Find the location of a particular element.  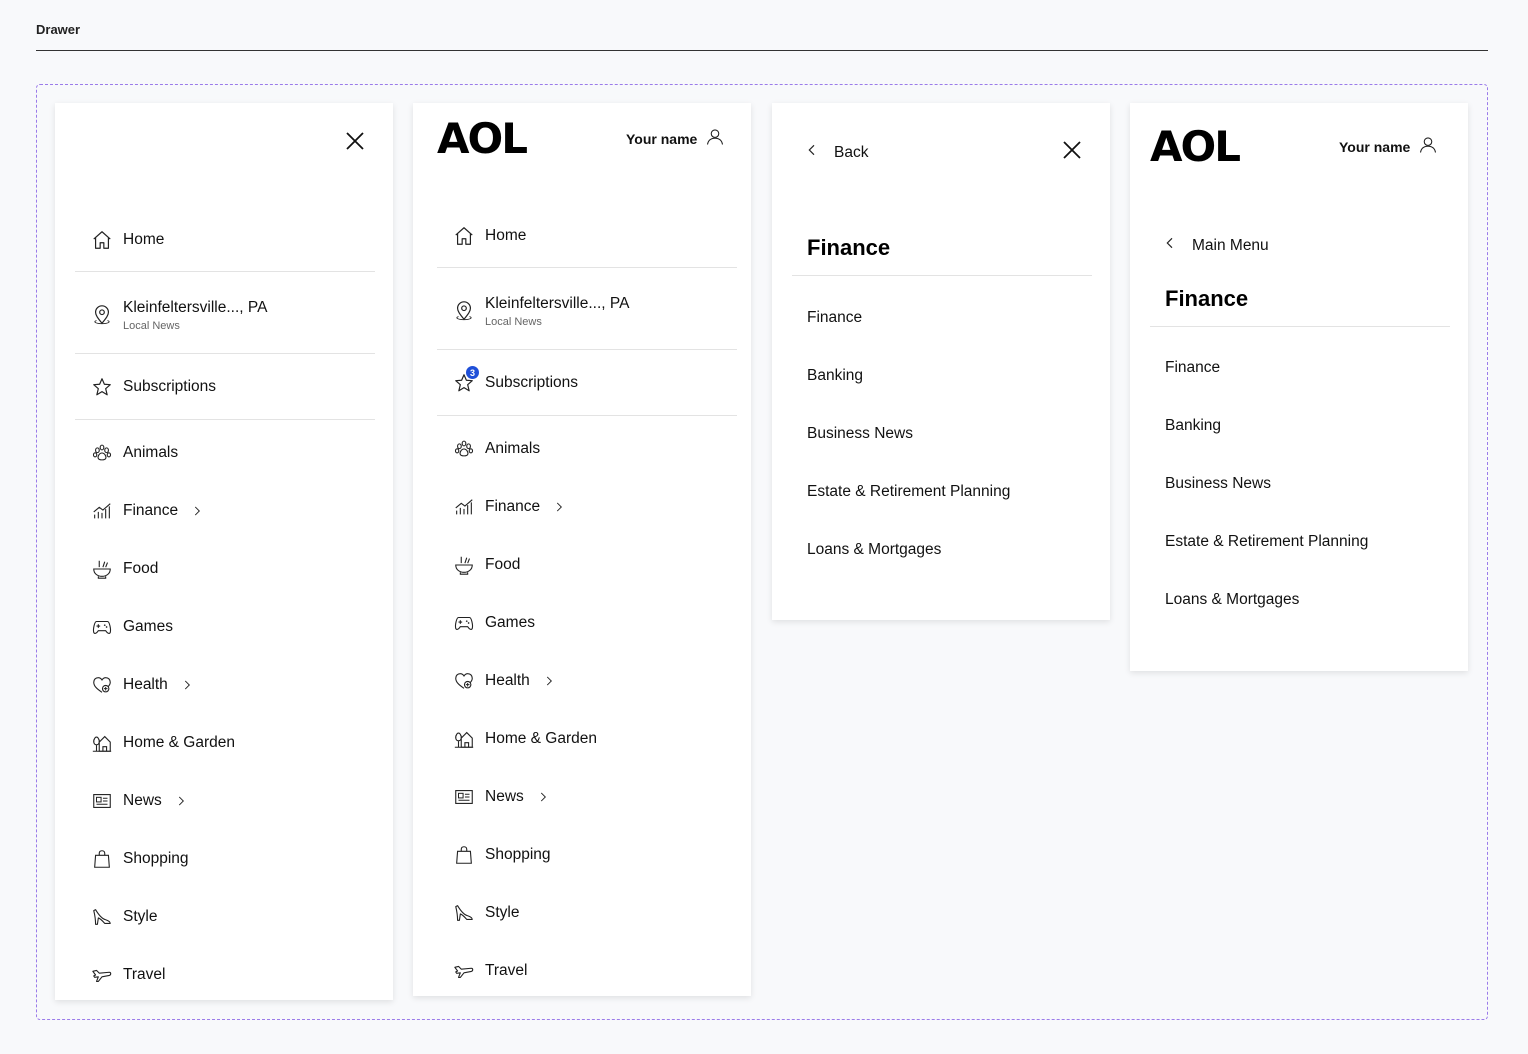

notification-badge: 3 is located at coordinates (472, 372).